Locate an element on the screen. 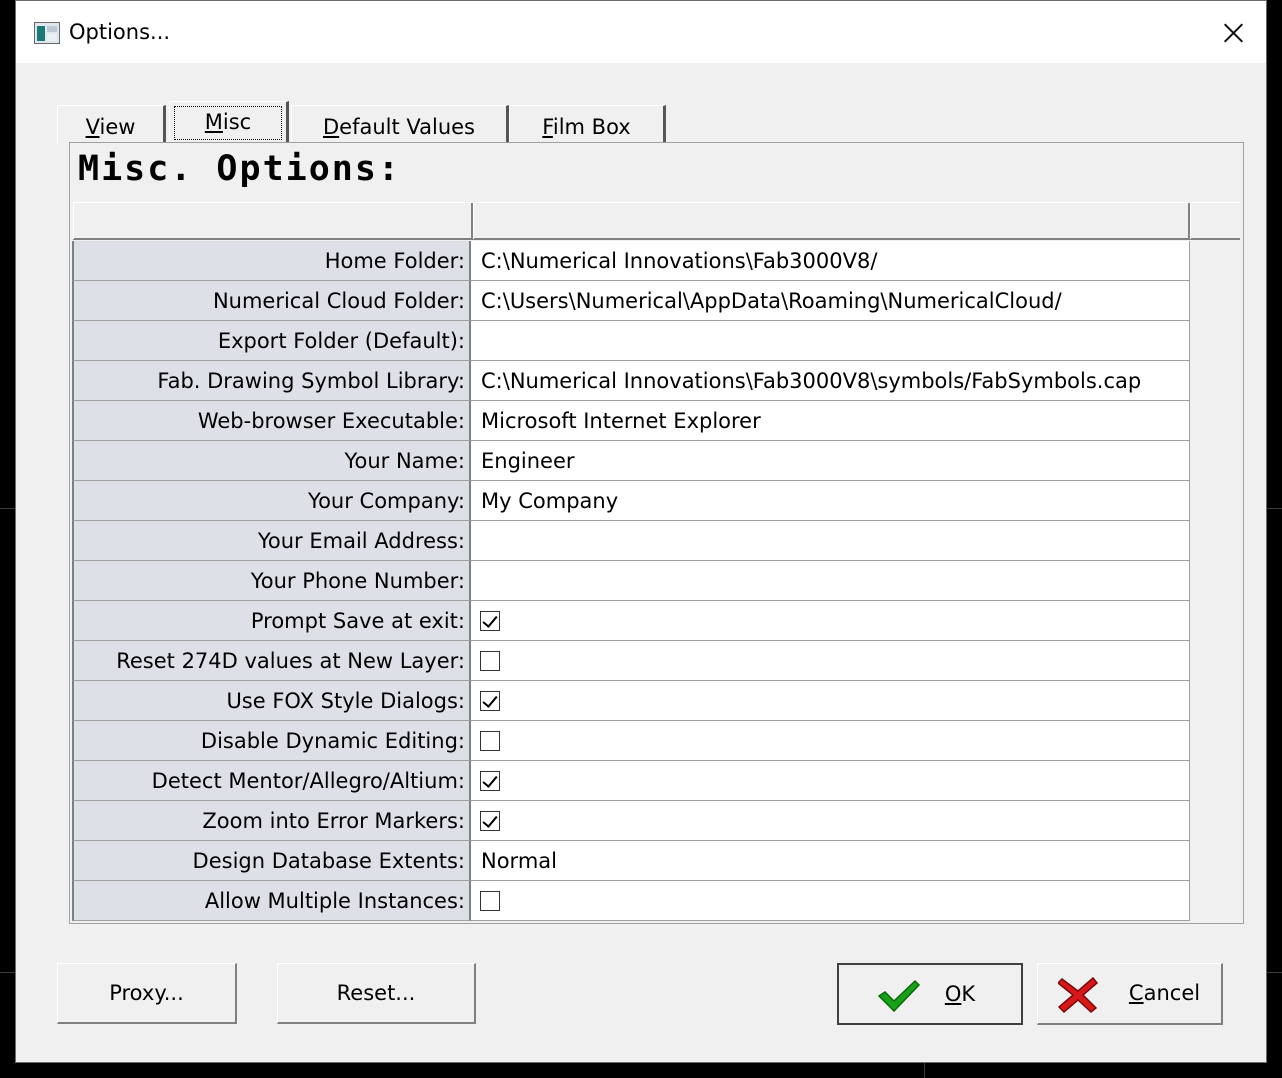  option-row: Prompt Save at exit: is located at coordinates (631, 621).